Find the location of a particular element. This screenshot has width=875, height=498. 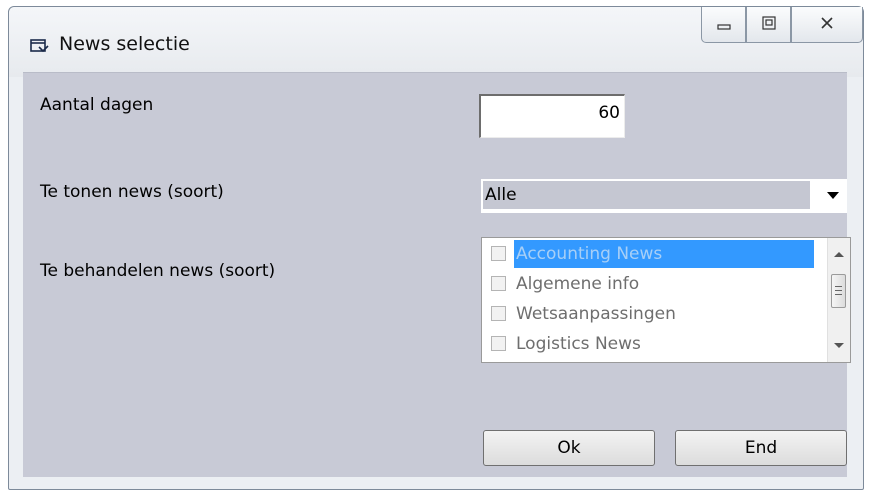

list-item-label: Algemene info is located at coordinates (578, 284).